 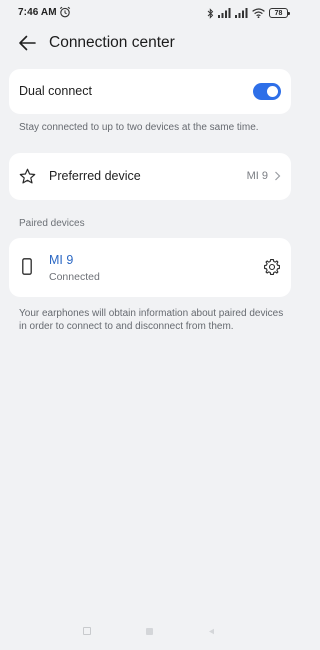 I want to click on dual-connect-label: Dual connect, so click(x=55, y=91).